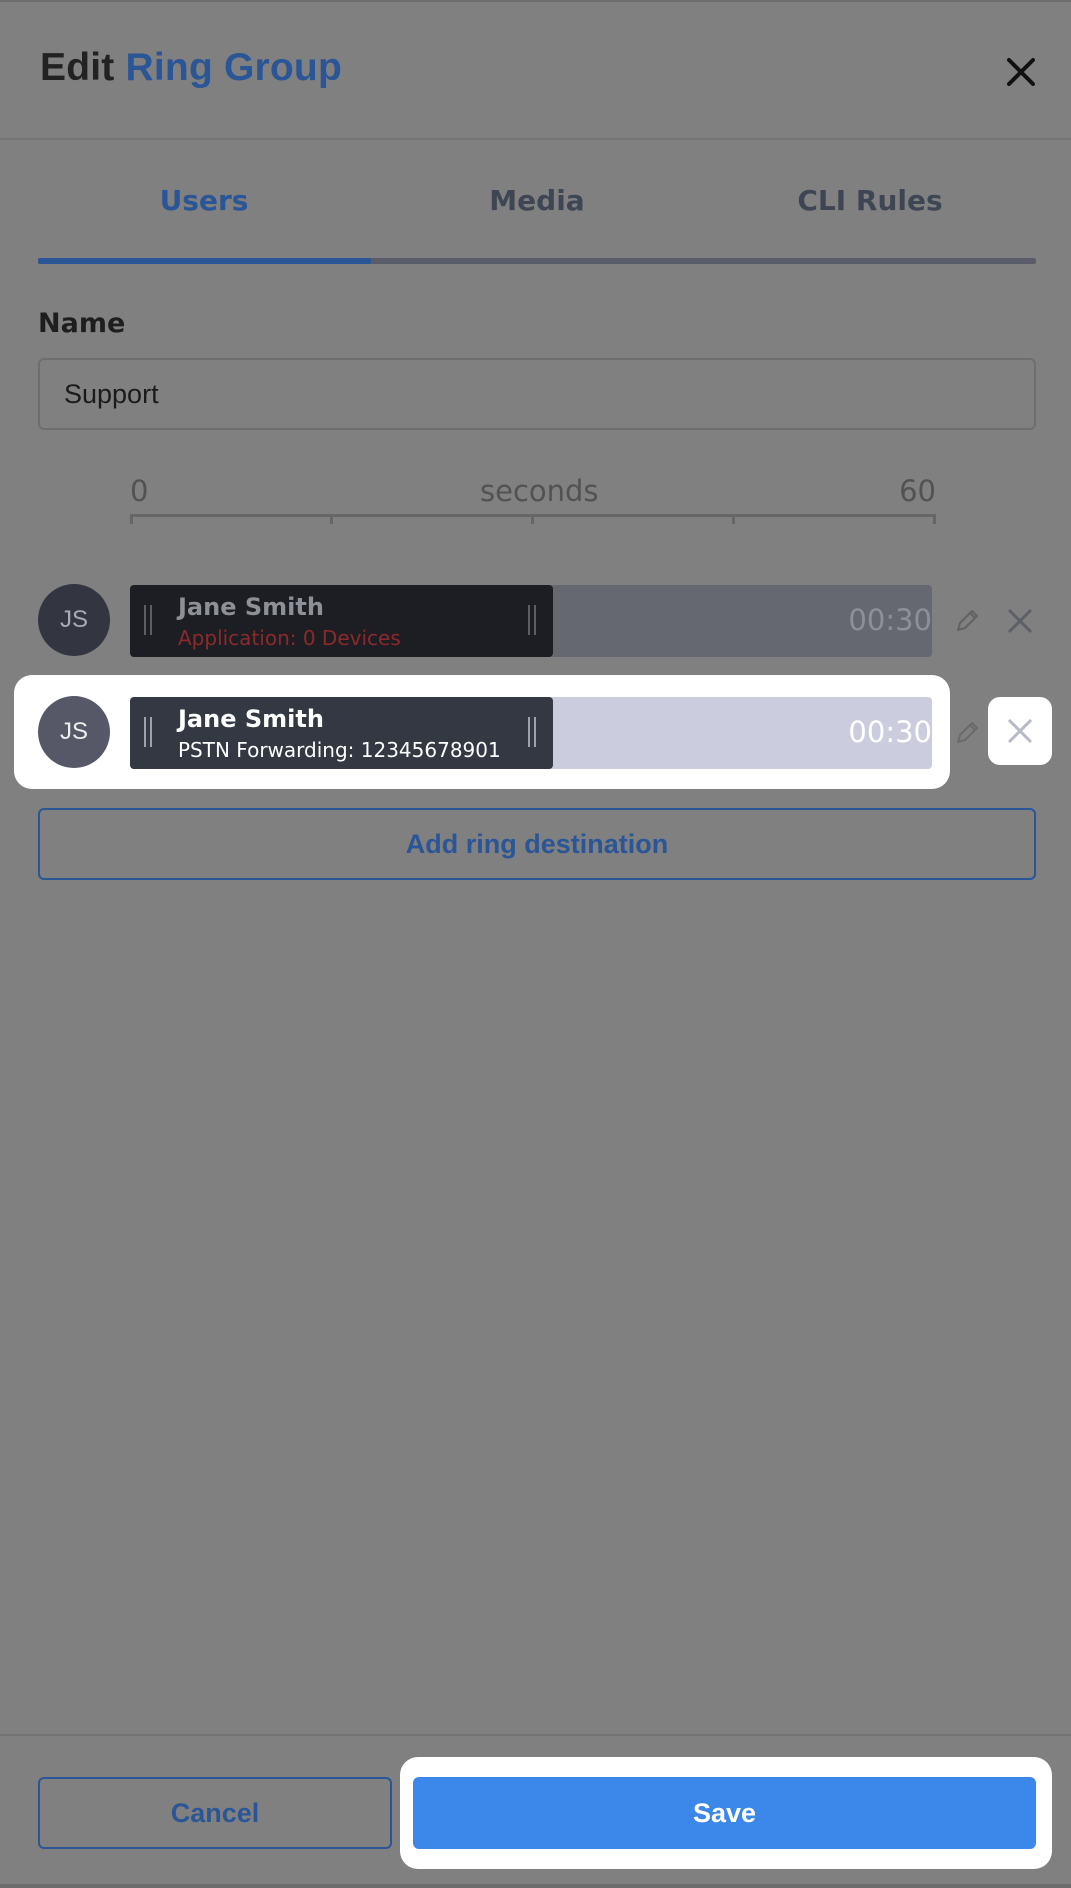  Describe the element at coordinates (289, 638) in the screenshot. I see `destination-detail: Application: 0 Devices` at that location.